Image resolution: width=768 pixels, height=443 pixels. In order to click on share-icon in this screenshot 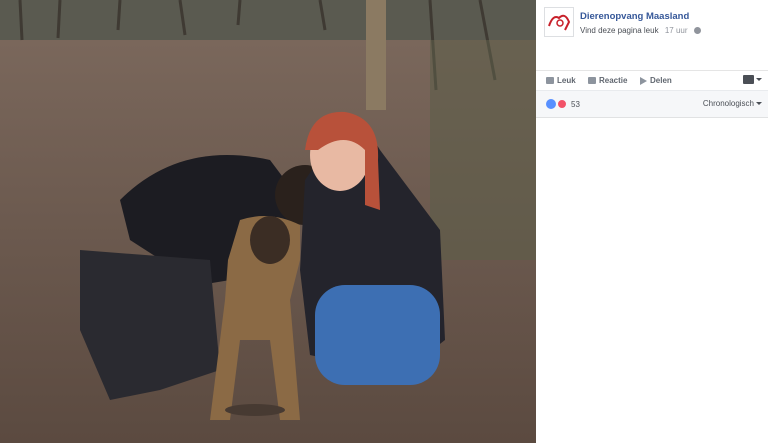, I will do `click(643, 80)`.